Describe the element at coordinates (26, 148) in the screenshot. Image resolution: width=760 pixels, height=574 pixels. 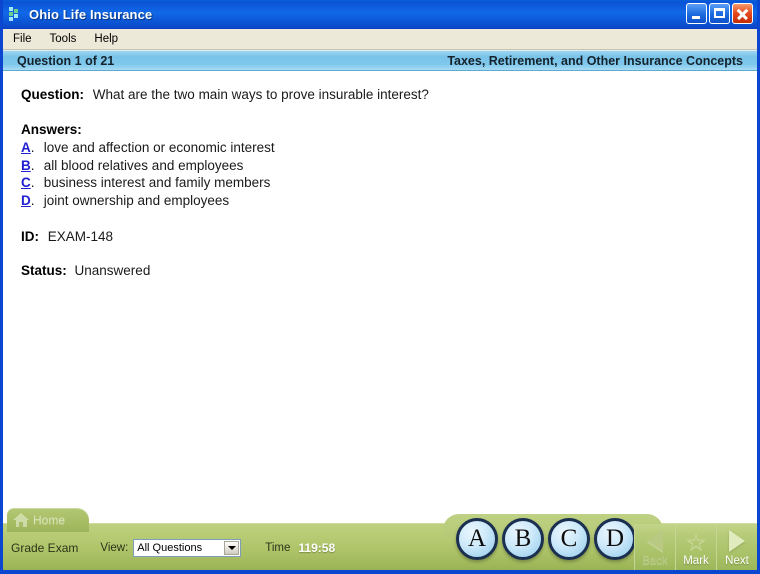
I see `answer-key-a: A` at that location.